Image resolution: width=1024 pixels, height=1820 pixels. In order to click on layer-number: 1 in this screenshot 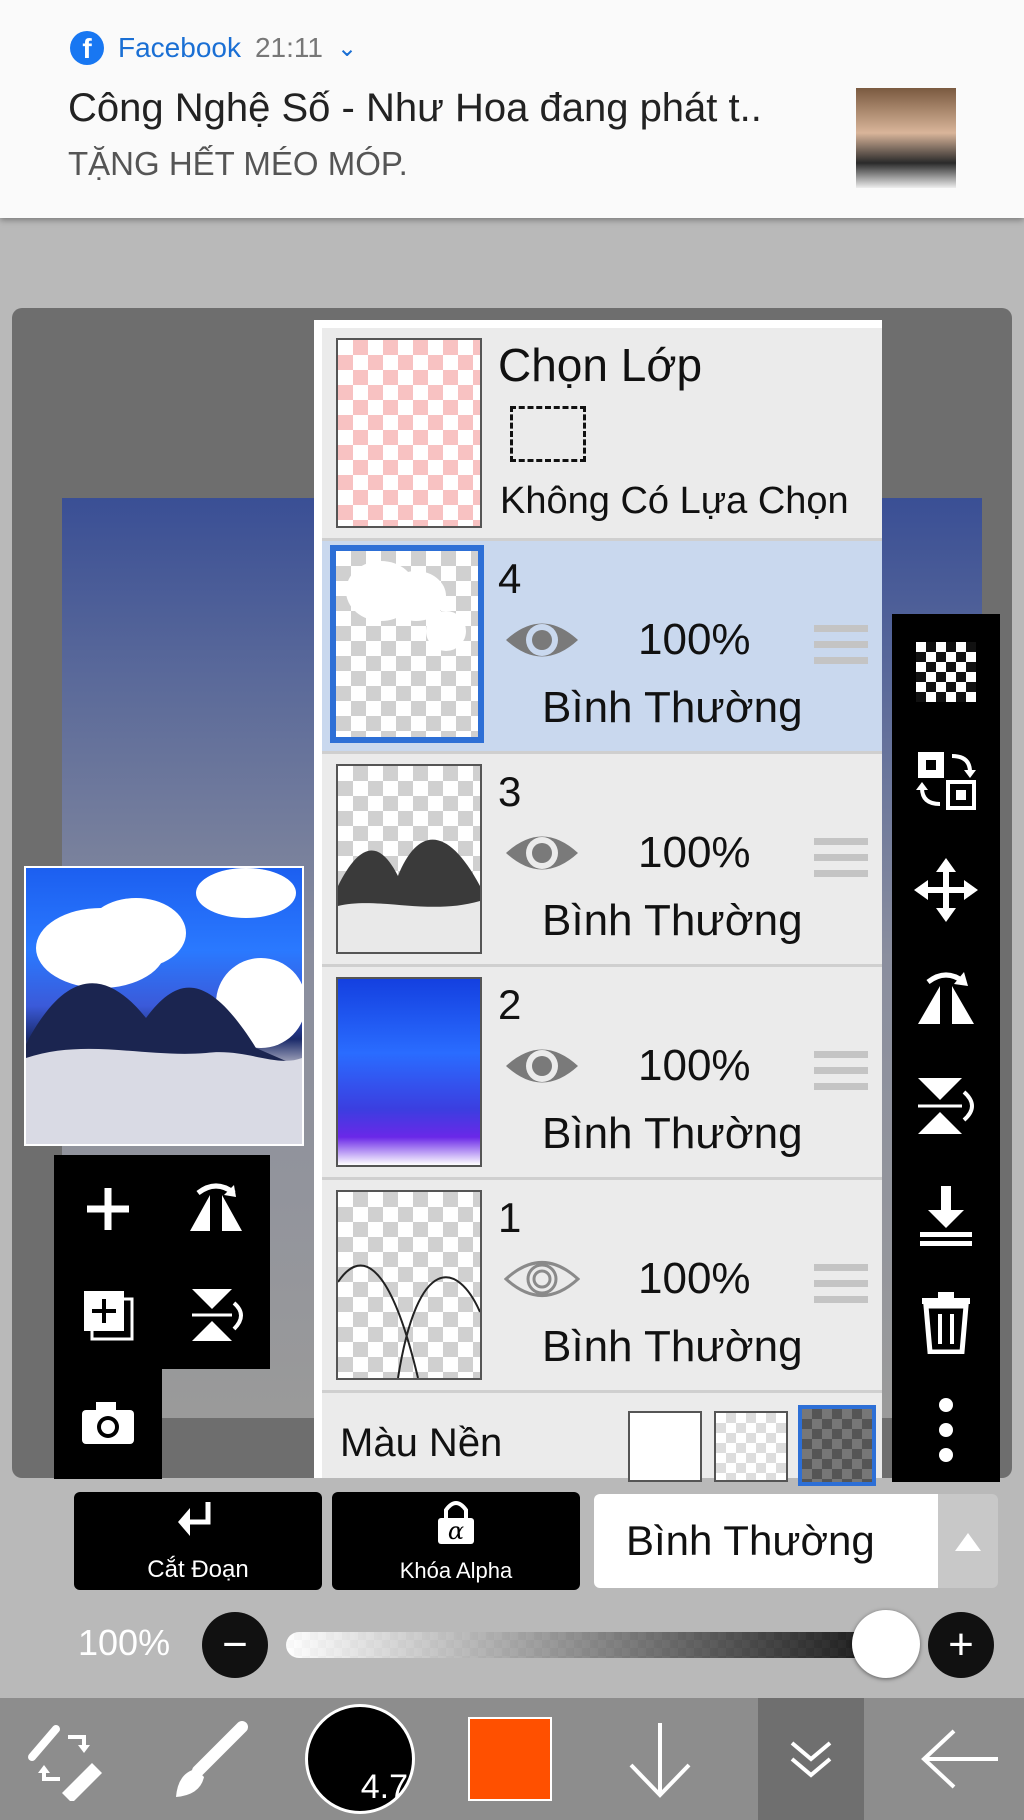, I will do `click(510, 1217)`.